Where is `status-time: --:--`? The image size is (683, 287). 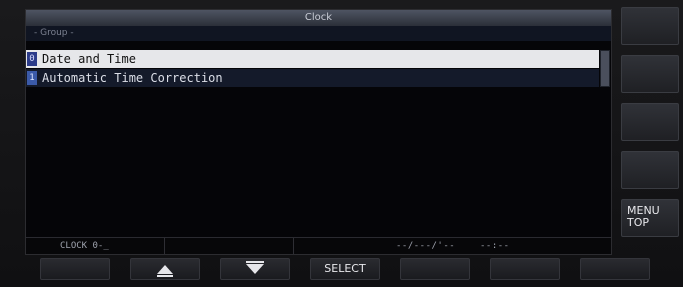 status-time: --:-- is located at coordinates (495, 246).